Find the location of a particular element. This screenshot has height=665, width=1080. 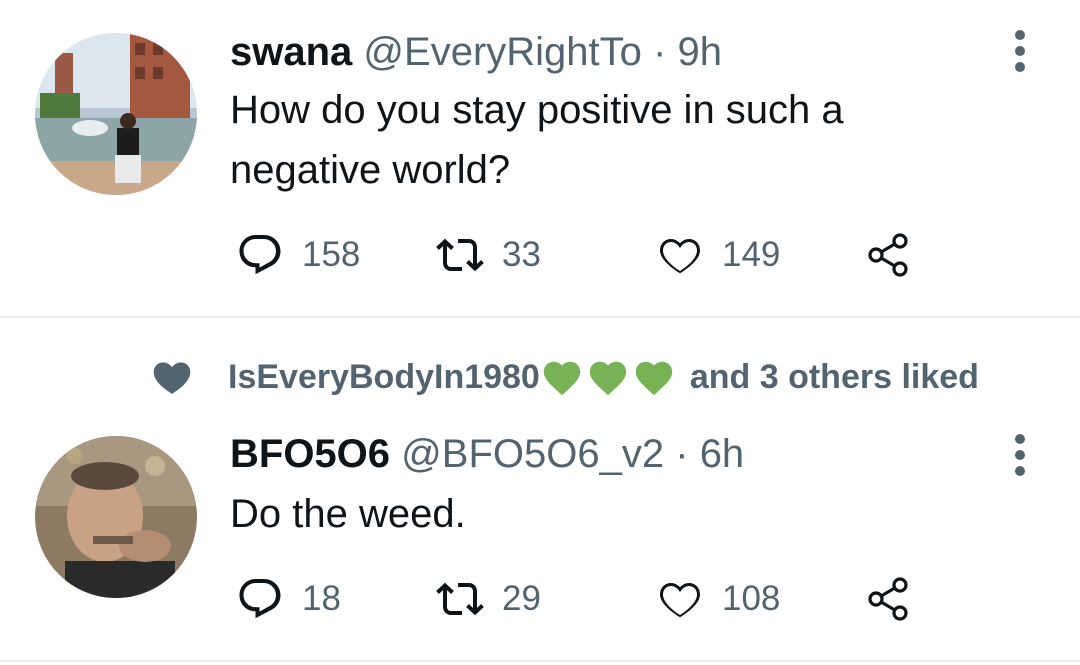

like-count: 149 is located at coordinates (751, 254).